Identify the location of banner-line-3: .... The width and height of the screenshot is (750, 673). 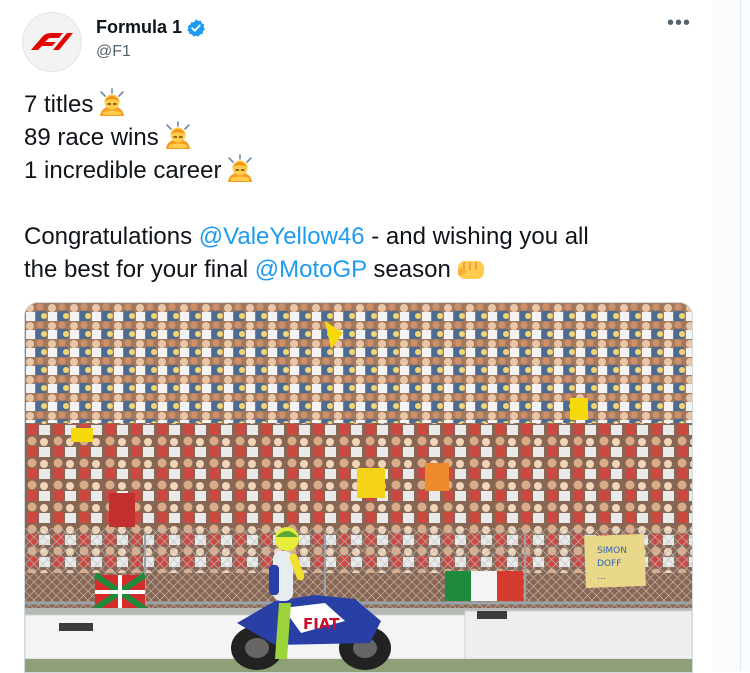
(601, 577).